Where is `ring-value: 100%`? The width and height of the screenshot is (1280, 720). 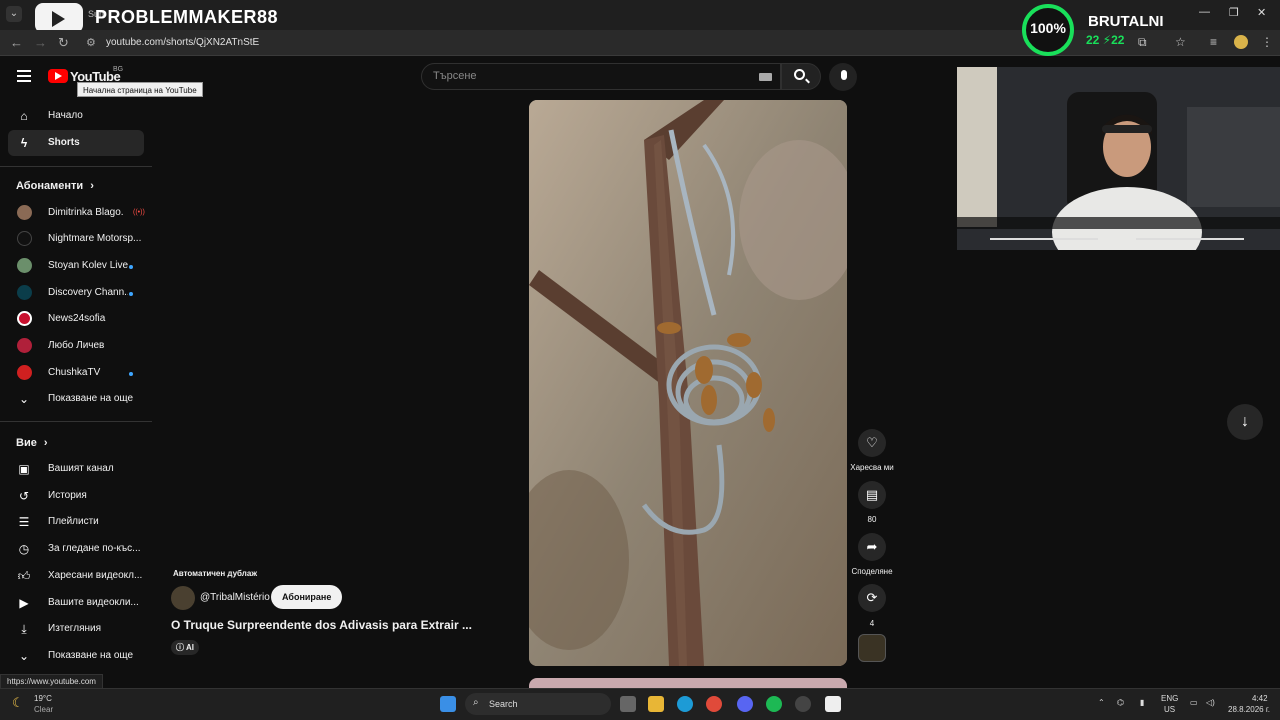 ring-value: 100% is located at coordinates (1048, 28).